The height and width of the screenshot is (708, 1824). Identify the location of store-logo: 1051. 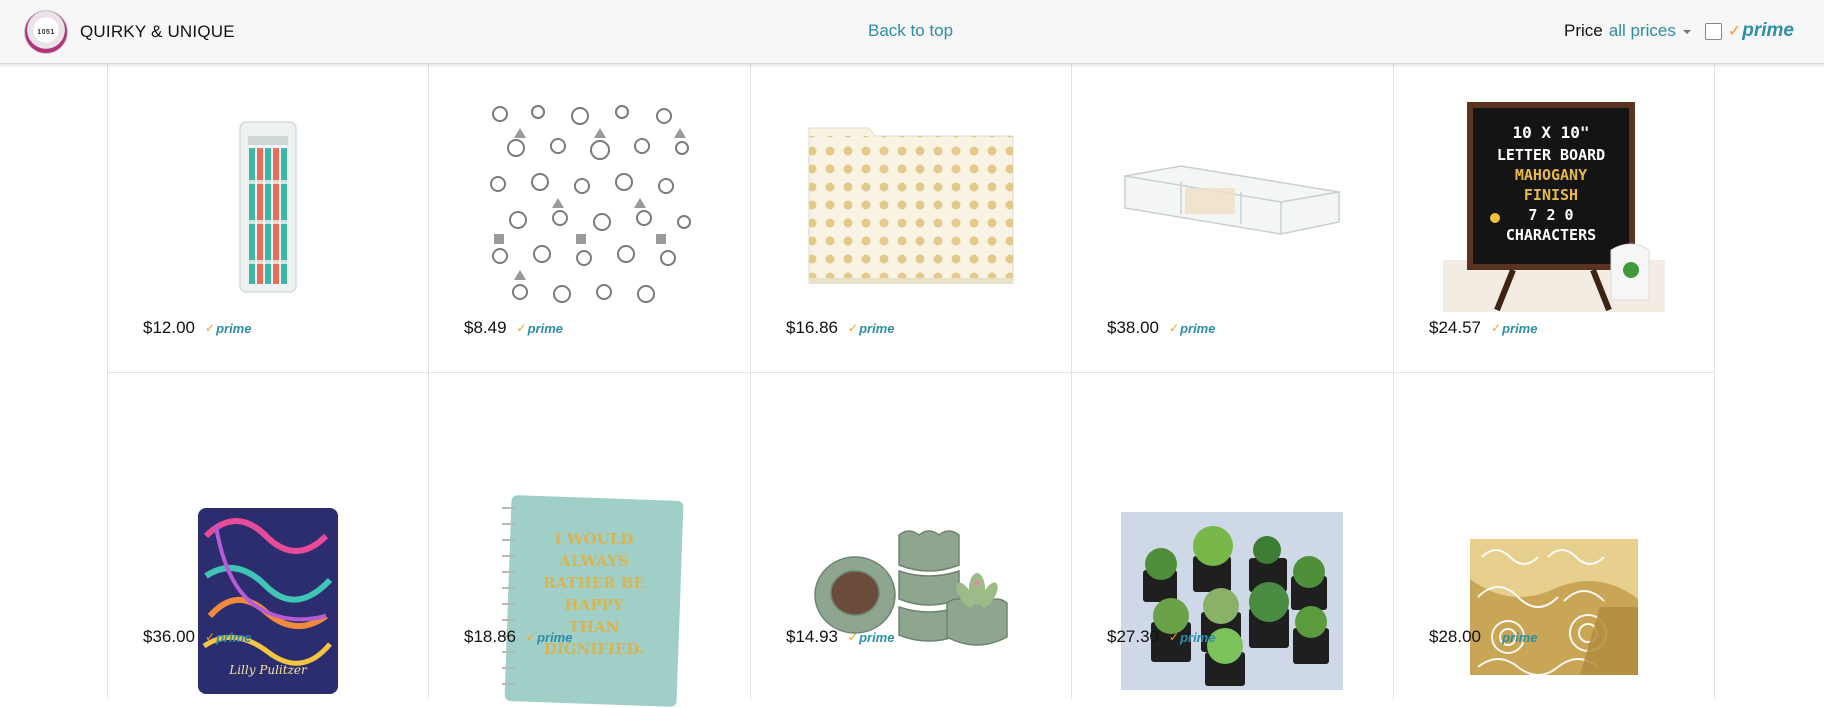
(46, 32).